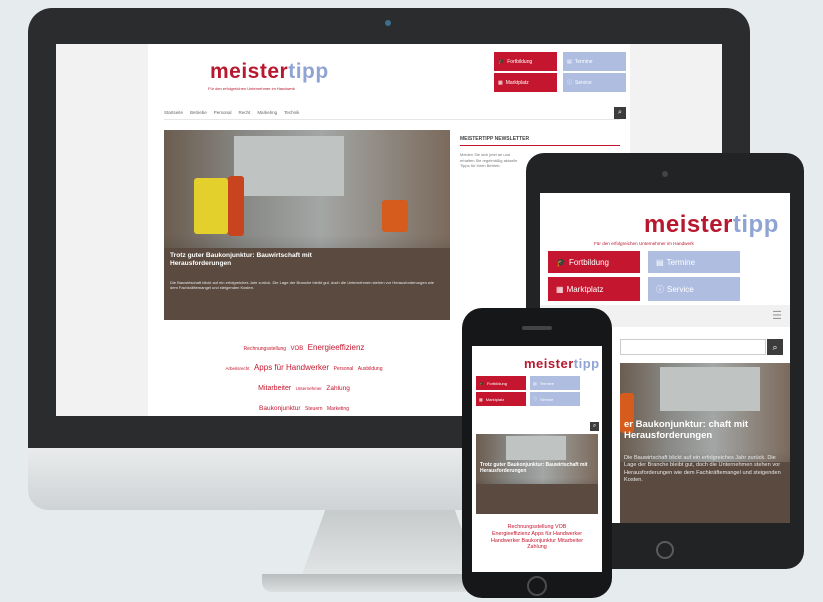  What do you see at coordinates (269, 72) in the screenshot?
I see `site-logo: meistertipp` at bounding box center [269, 72].